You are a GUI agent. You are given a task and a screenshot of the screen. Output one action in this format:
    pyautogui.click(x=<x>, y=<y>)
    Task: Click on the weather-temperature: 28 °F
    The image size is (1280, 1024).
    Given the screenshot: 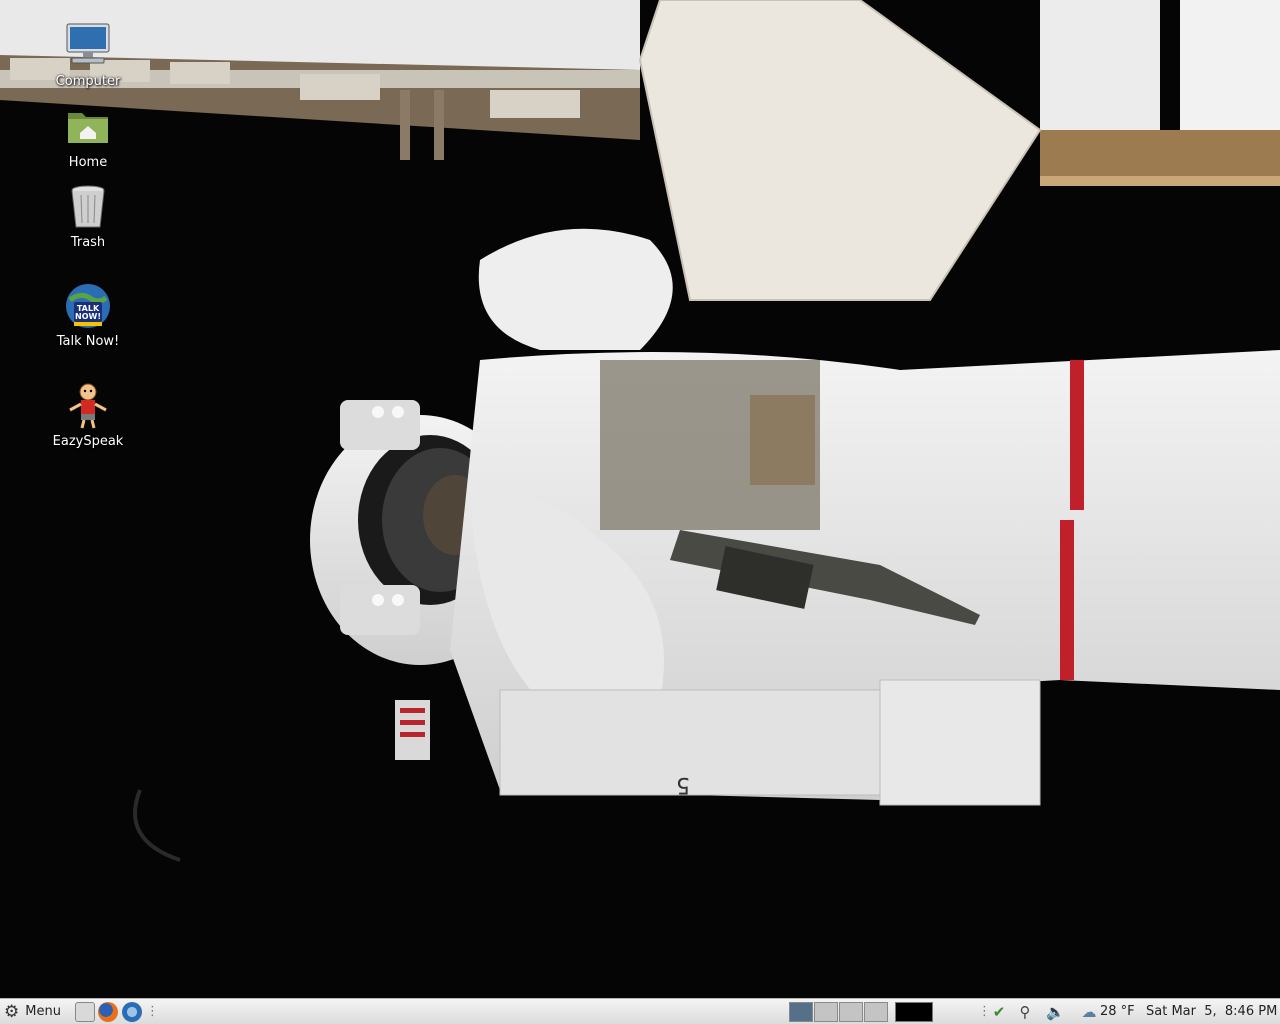 What is the action you would take?
    pyautogui.click(x=1117, y=1011)
    